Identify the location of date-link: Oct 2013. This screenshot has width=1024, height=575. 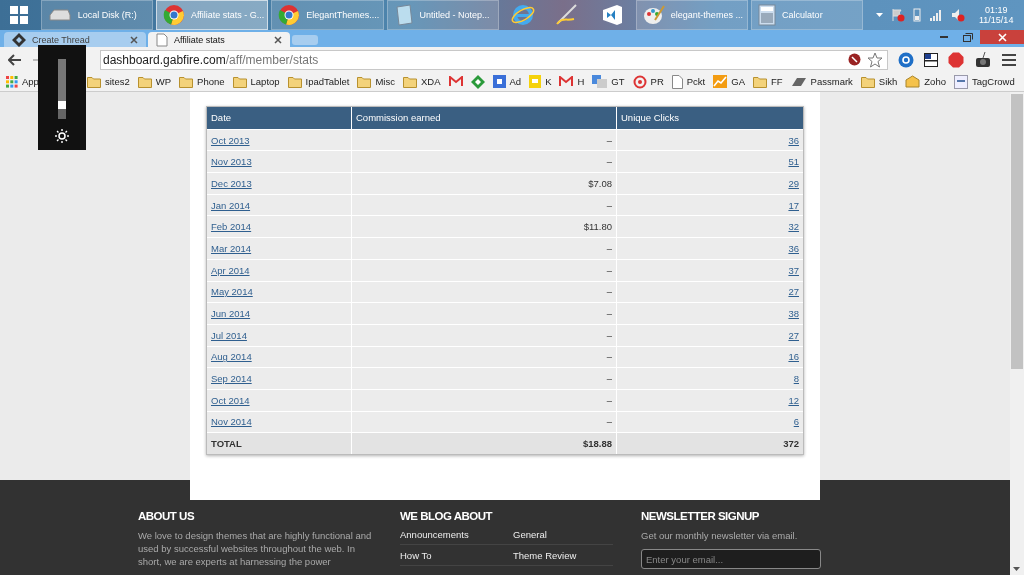
(230, 140).